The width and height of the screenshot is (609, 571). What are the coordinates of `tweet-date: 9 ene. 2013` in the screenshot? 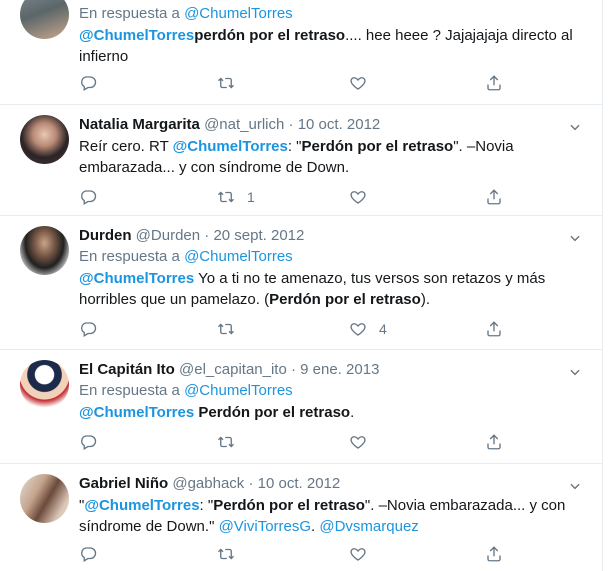 It's located at (339, 369).